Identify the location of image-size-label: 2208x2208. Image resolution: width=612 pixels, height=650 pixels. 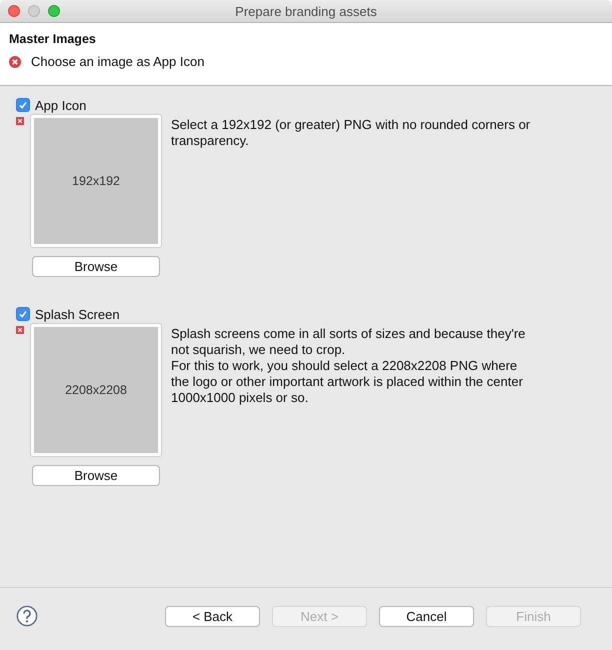
(96, 390).